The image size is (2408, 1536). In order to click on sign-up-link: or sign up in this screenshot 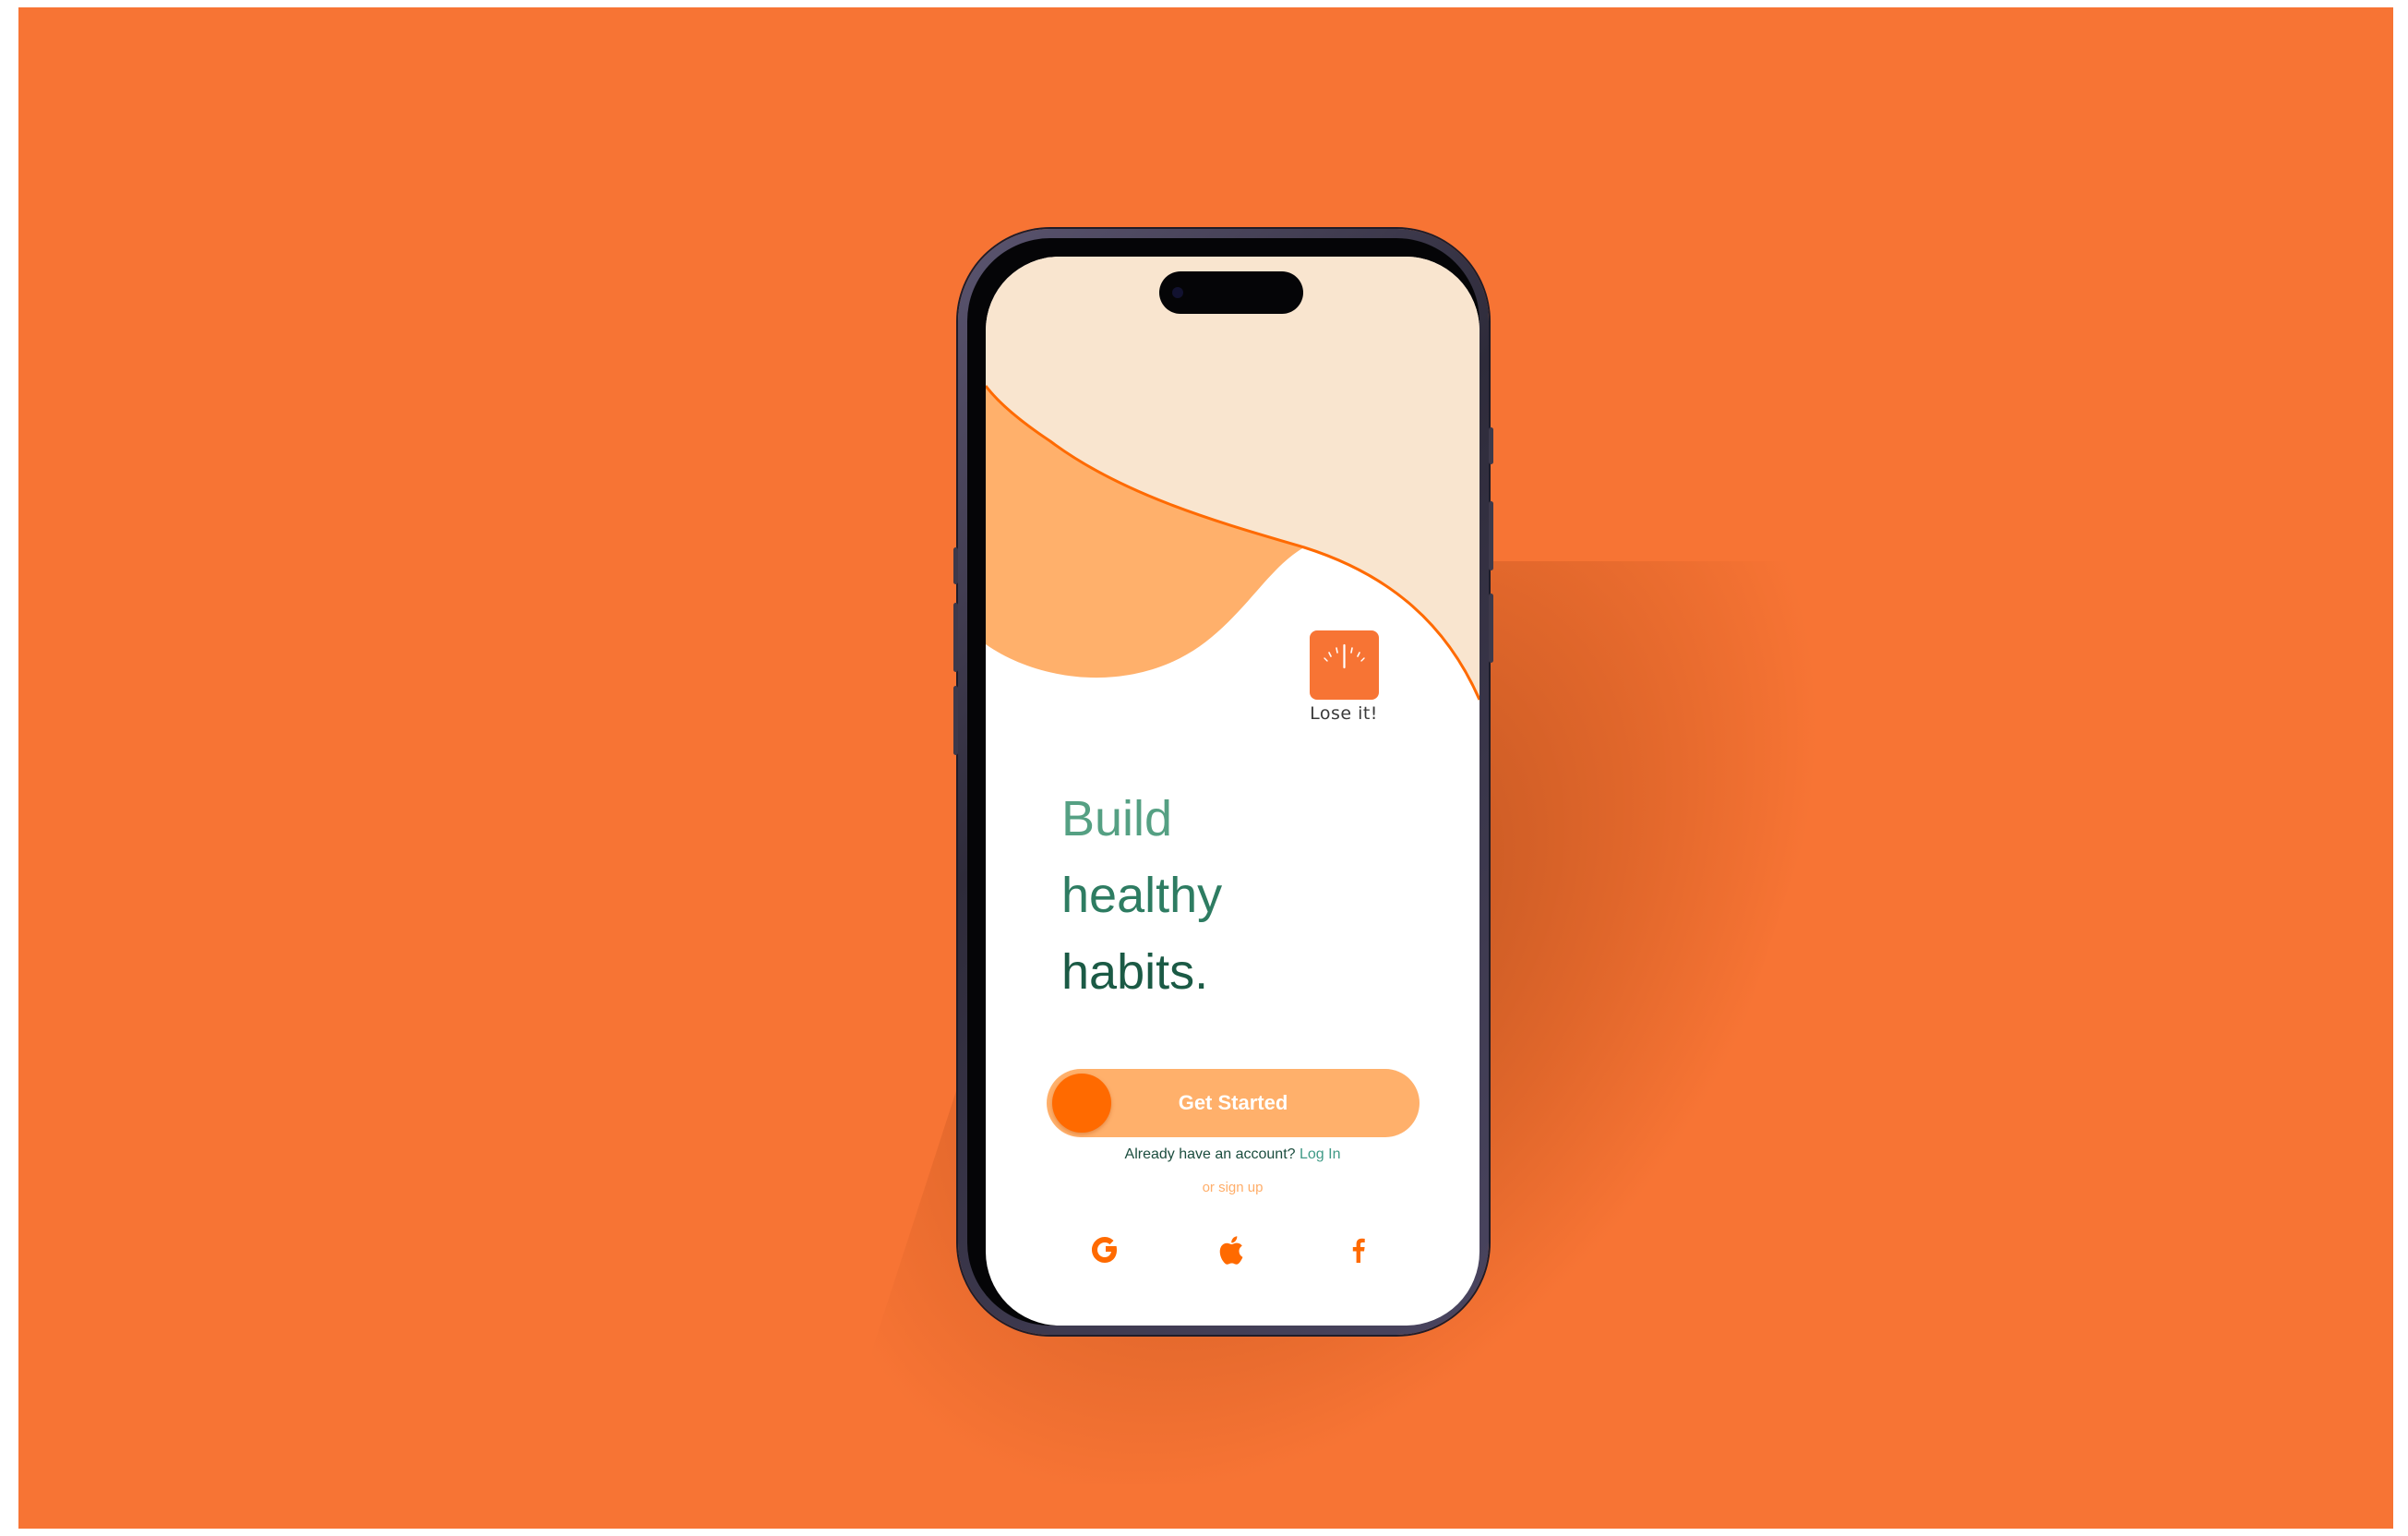, I will do `click(1233, 1187)`.